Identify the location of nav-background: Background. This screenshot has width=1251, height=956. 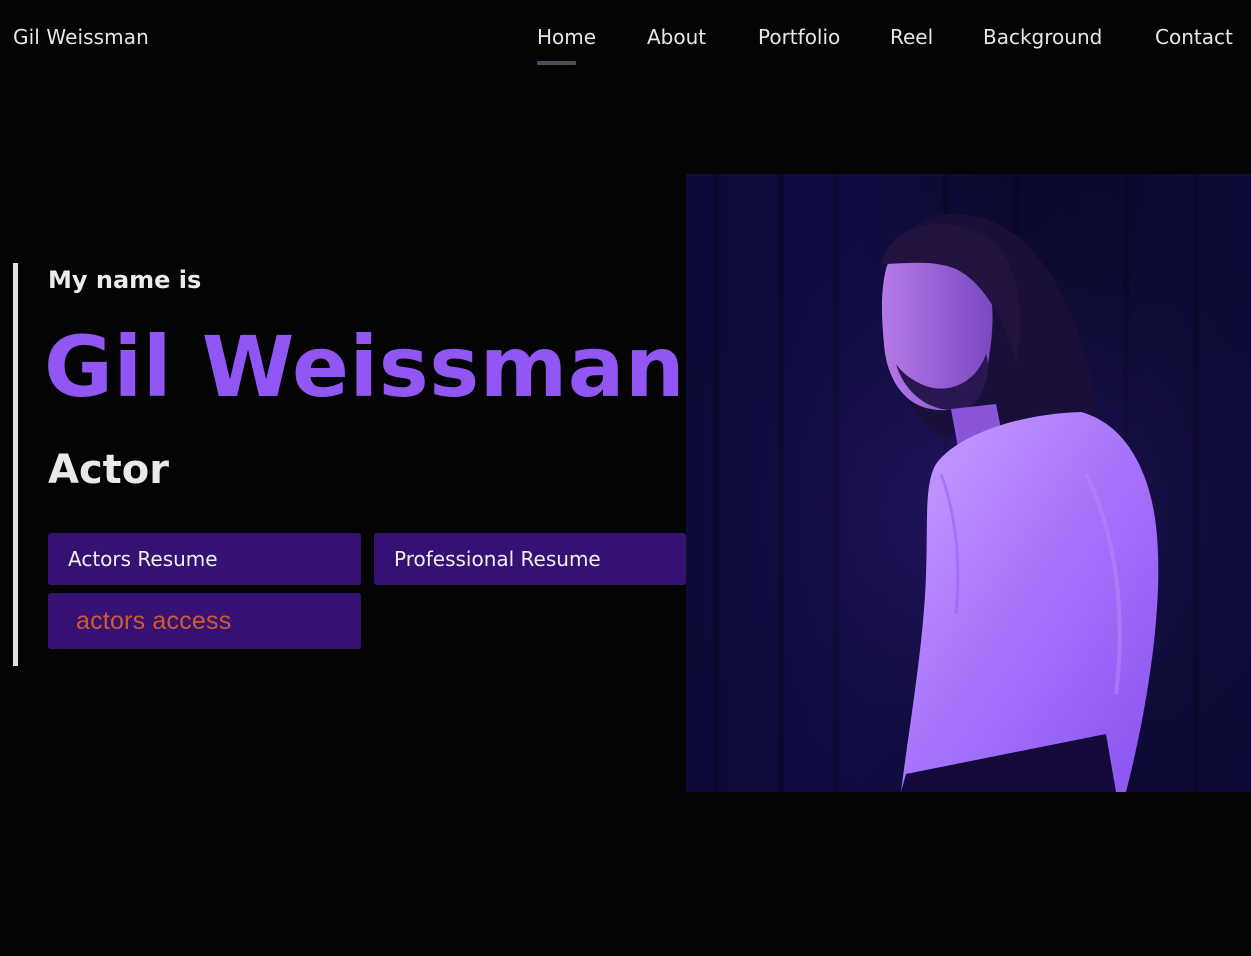
(1042, 37).